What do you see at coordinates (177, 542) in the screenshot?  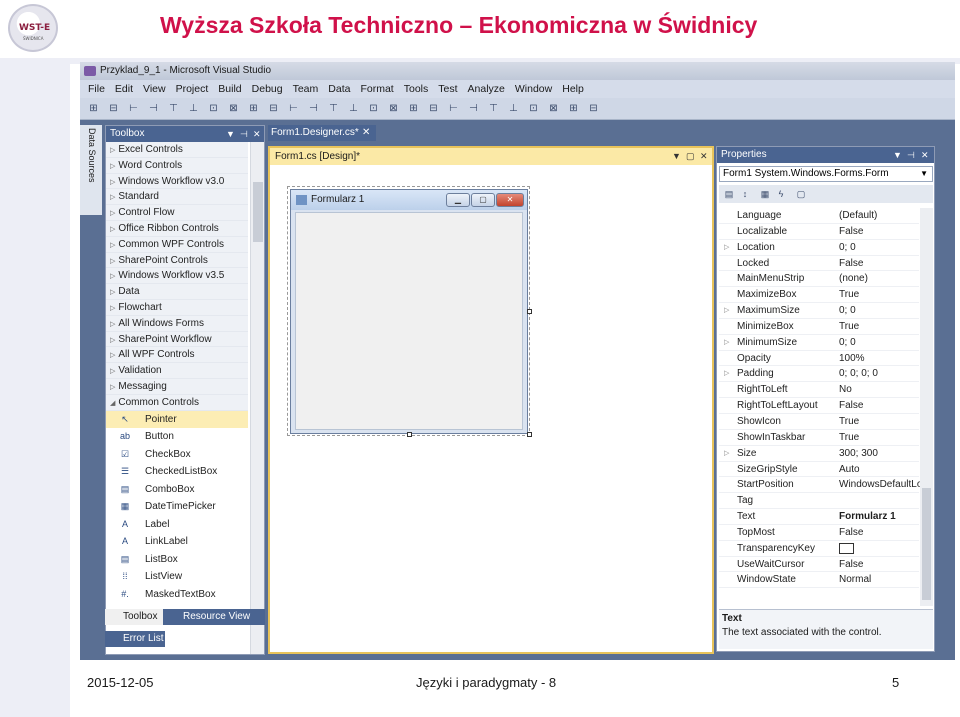 I see `toolbox-item: A LinkLabel` at bounding box center [177, 542].